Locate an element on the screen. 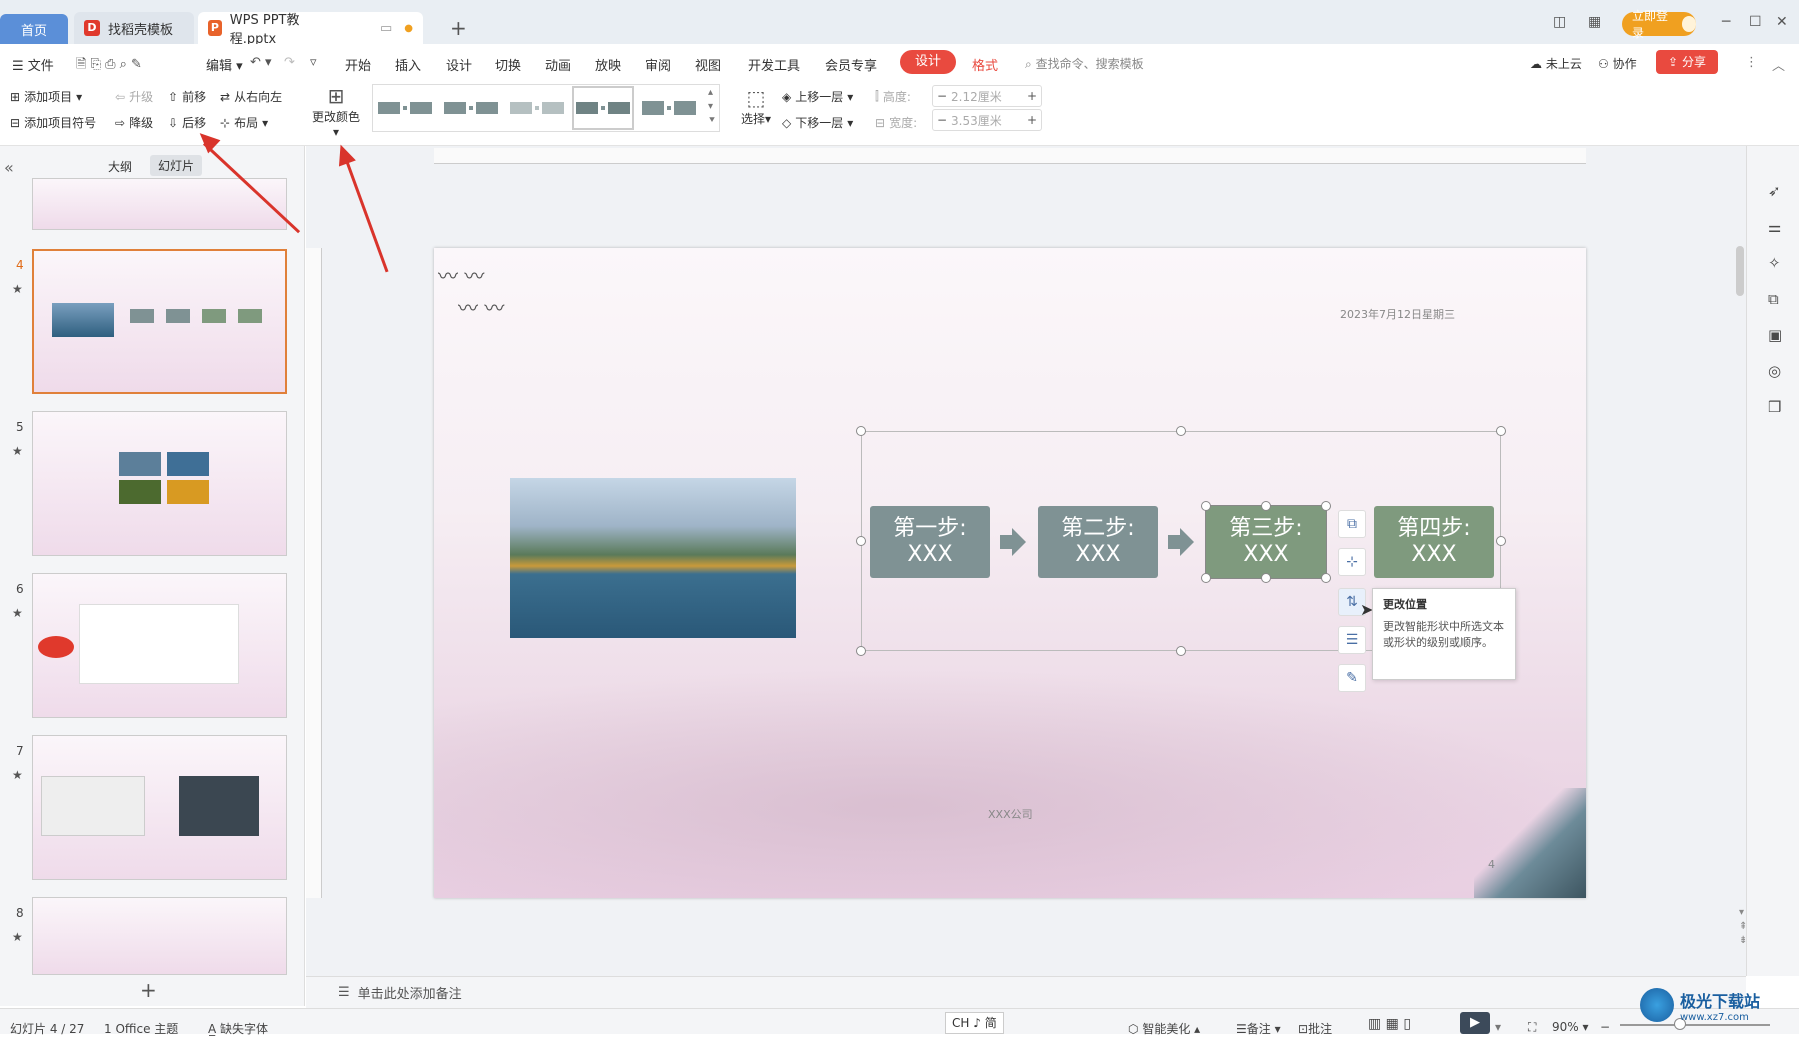 The image size is (1799, 1037). tab-home: 首页 is located at coordinates (34, 29).